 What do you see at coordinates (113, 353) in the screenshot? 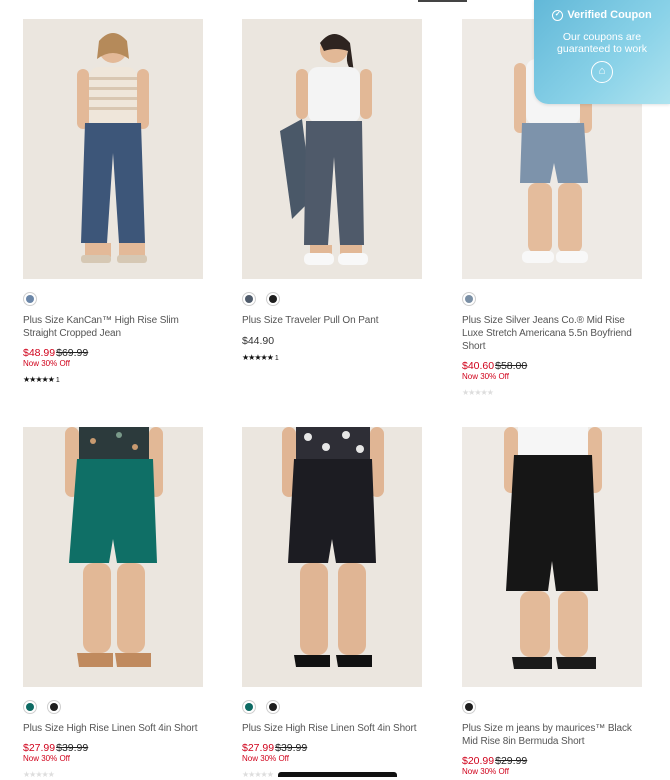
I see `price: $48.99$69.99` at bounding box center [113, 353].